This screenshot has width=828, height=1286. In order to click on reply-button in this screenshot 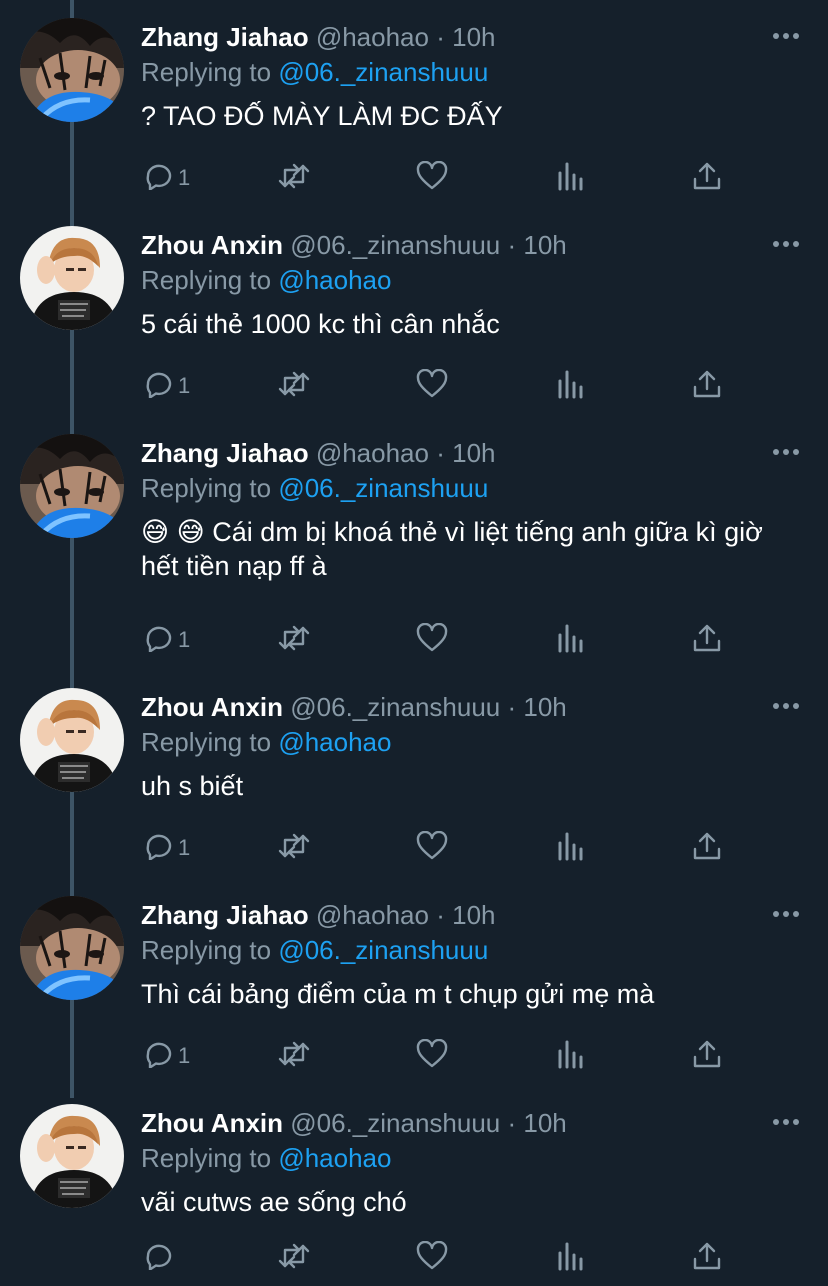, I will do `click(160, 1258)`.